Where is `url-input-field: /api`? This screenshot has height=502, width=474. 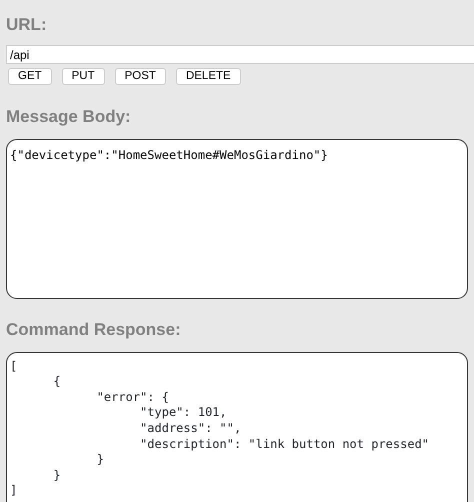
url-input-field: /api is located at coordinates (240, 54).